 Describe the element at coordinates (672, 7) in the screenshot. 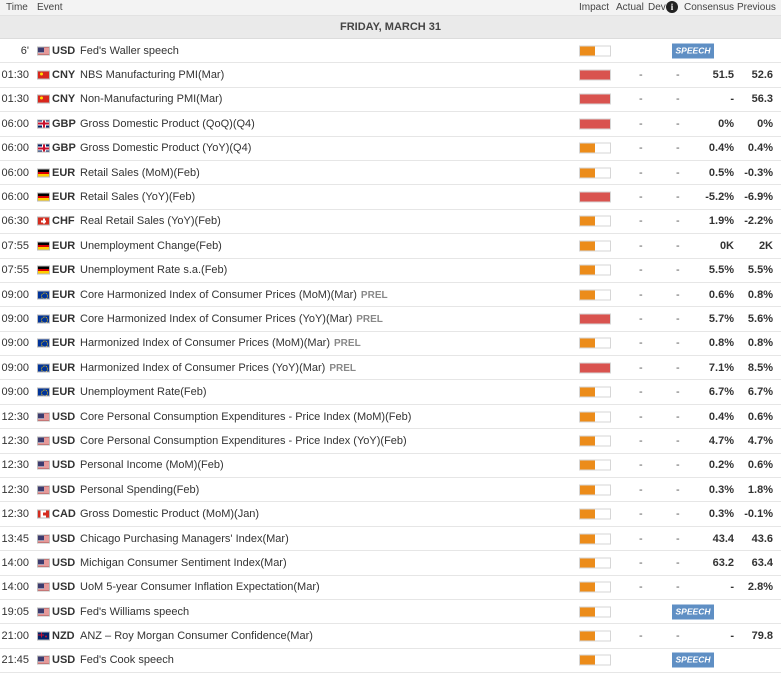

I see `info-icon: i` at that location.